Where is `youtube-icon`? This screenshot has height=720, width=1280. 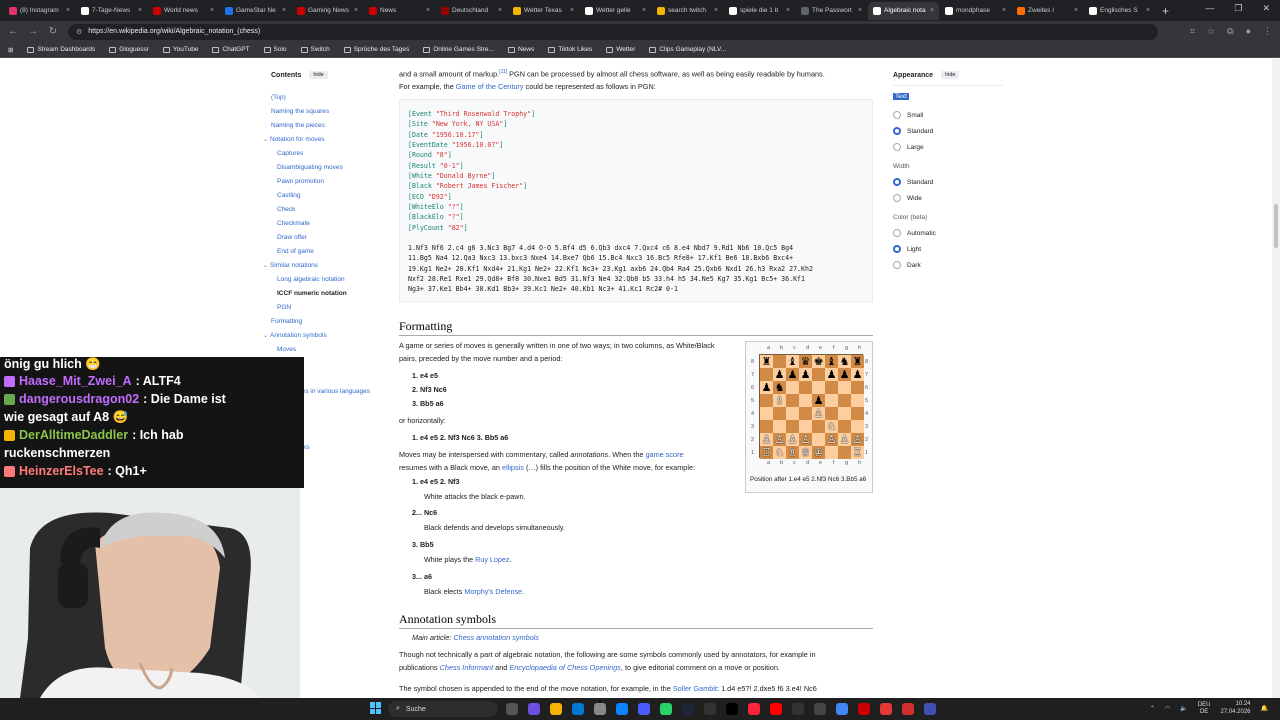 youtube-icon is located at coordinates (776, 709).